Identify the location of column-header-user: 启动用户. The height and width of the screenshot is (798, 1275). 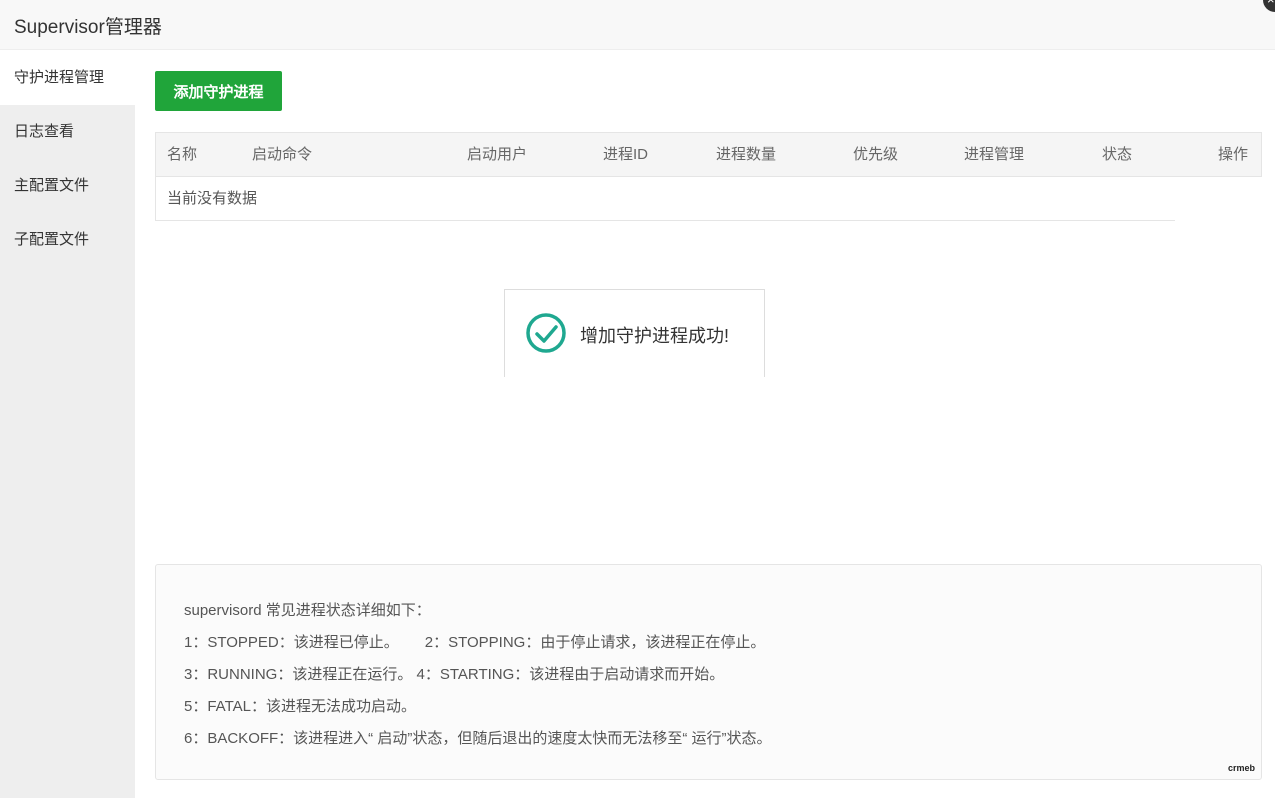
(497, 155).